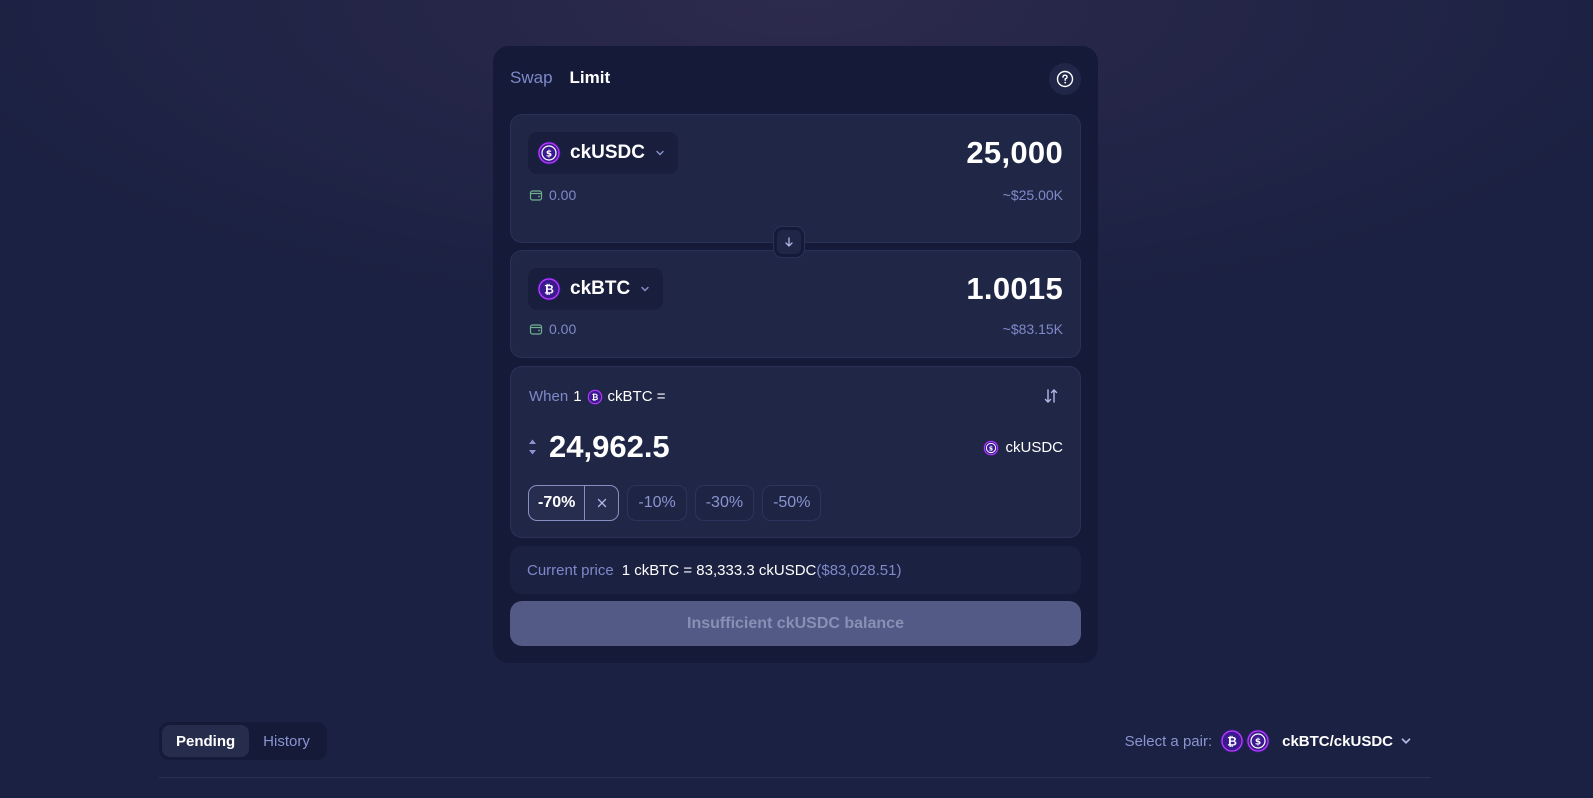  Describe the element at coordinates (1014, 153) in the screenshot. I see `from-amount: 25,000` at that location.